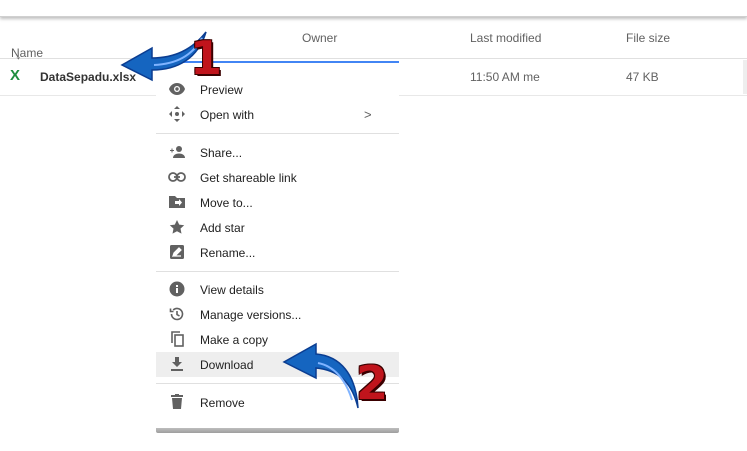  What do you see at coordinates (277, 177) in the screenshot?
I see `menu-item-get-shareable-link: Get shareable link` at bounding box center [277, 177].